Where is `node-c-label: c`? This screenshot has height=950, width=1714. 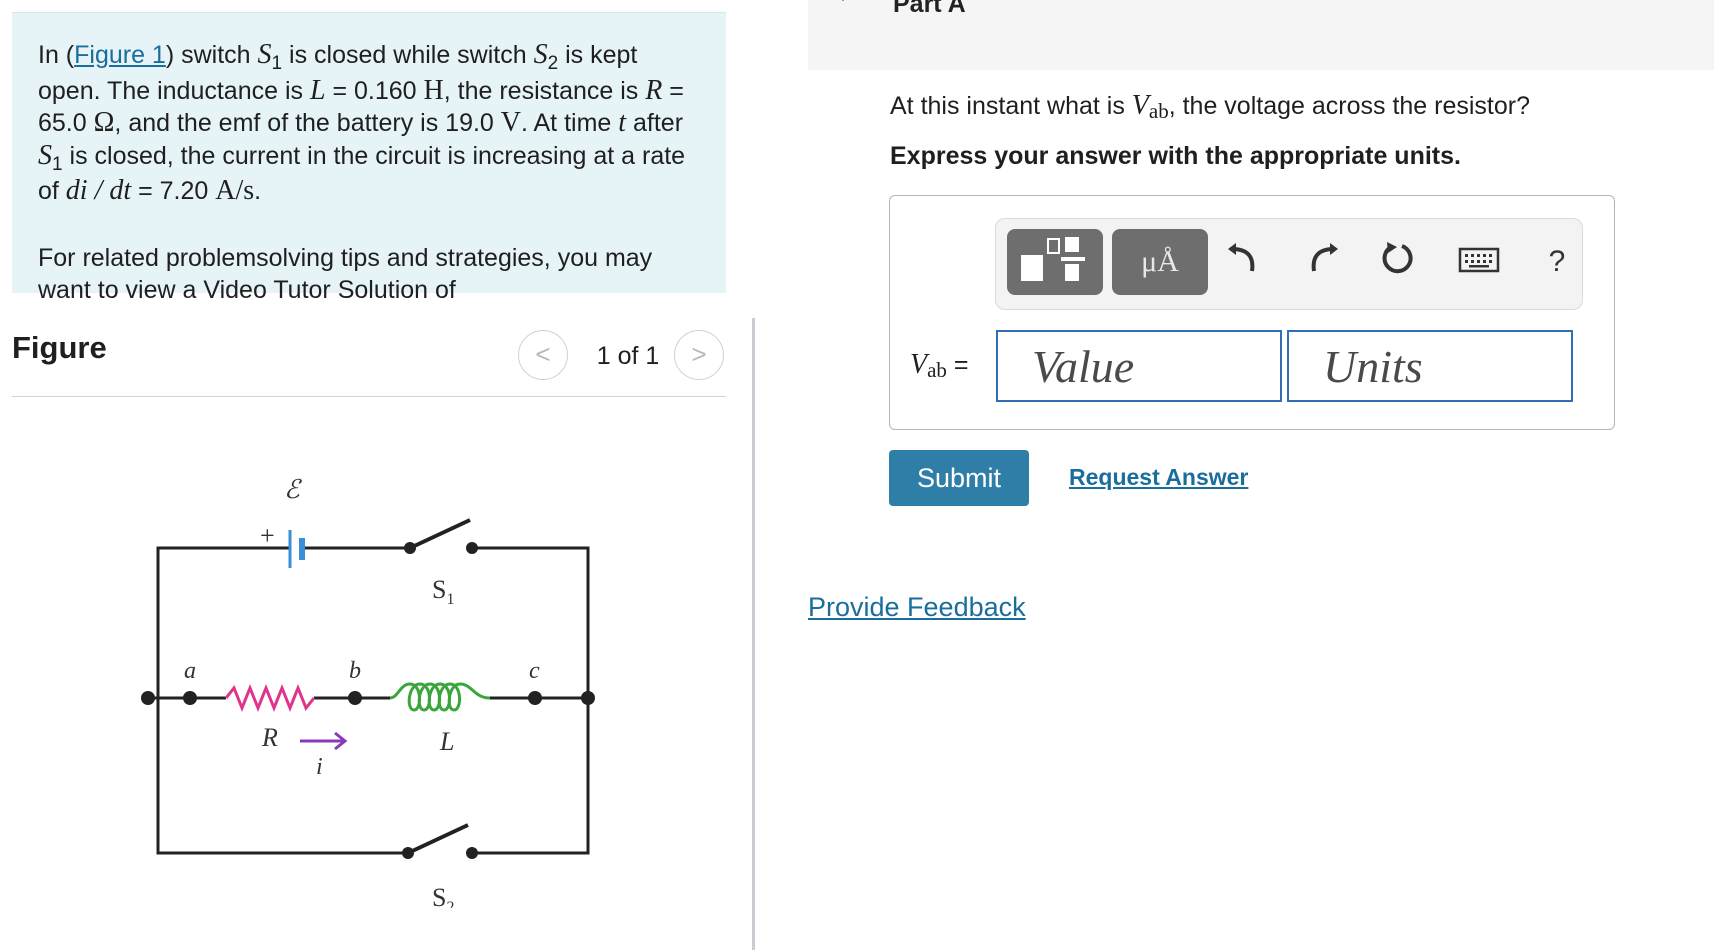
node-c-label: c is located at coordinates (534, 671).